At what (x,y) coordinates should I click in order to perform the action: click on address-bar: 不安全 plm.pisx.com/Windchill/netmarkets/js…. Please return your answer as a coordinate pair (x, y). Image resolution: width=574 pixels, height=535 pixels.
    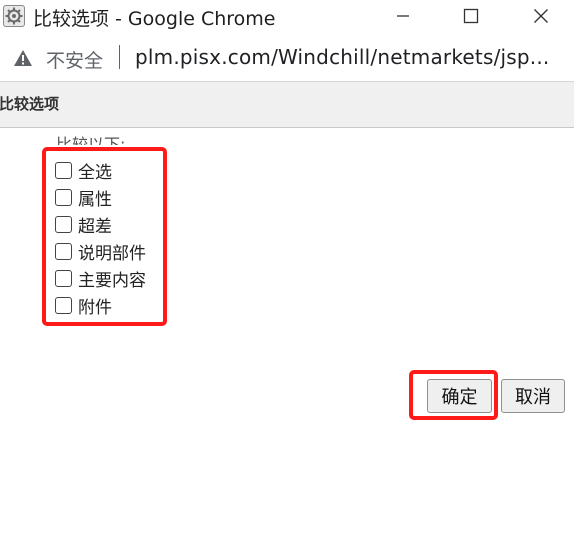
    Looking at the image, I should click on (287, 58).